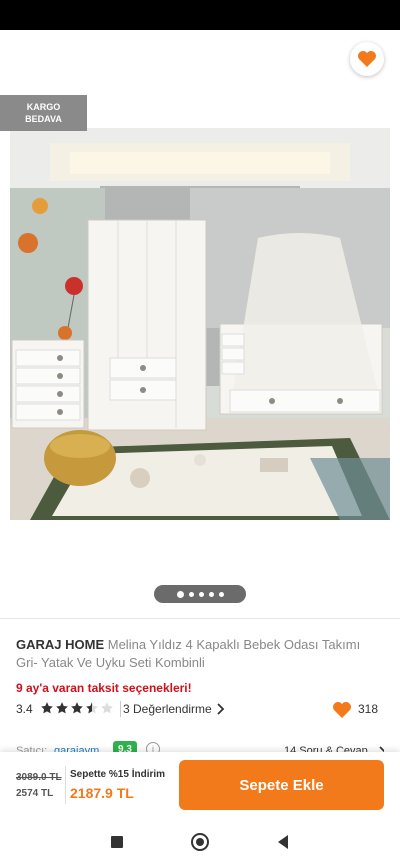 This screenshot has width=400, height=866. Describe the element at coordinates (107, 708) in the screenshot. I see `star-empty-icon` at that location.